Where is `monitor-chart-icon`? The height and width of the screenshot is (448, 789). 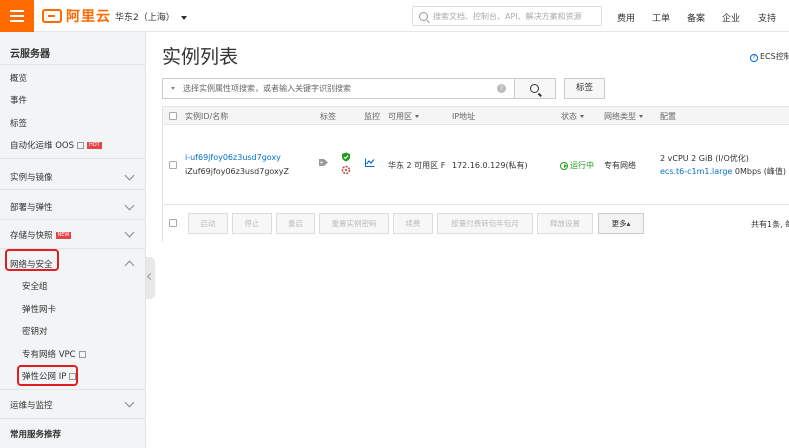
monitor-chart-icon is located at coordinates (370, 162).